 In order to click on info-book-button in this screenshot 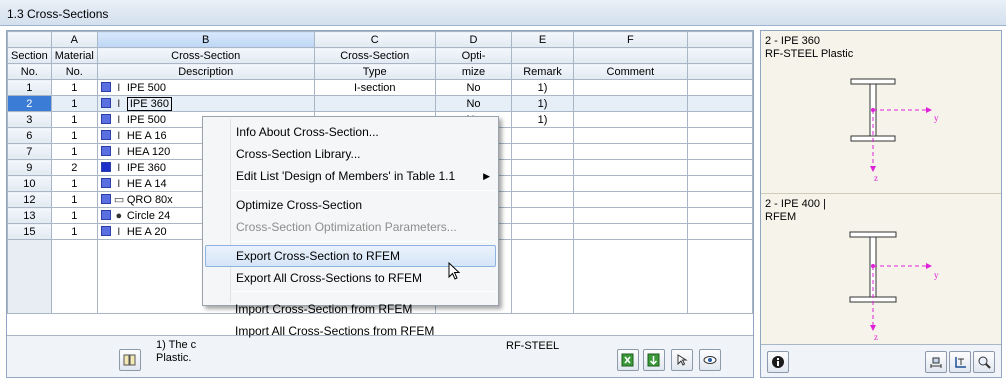, I will do `click(130, 360)`.